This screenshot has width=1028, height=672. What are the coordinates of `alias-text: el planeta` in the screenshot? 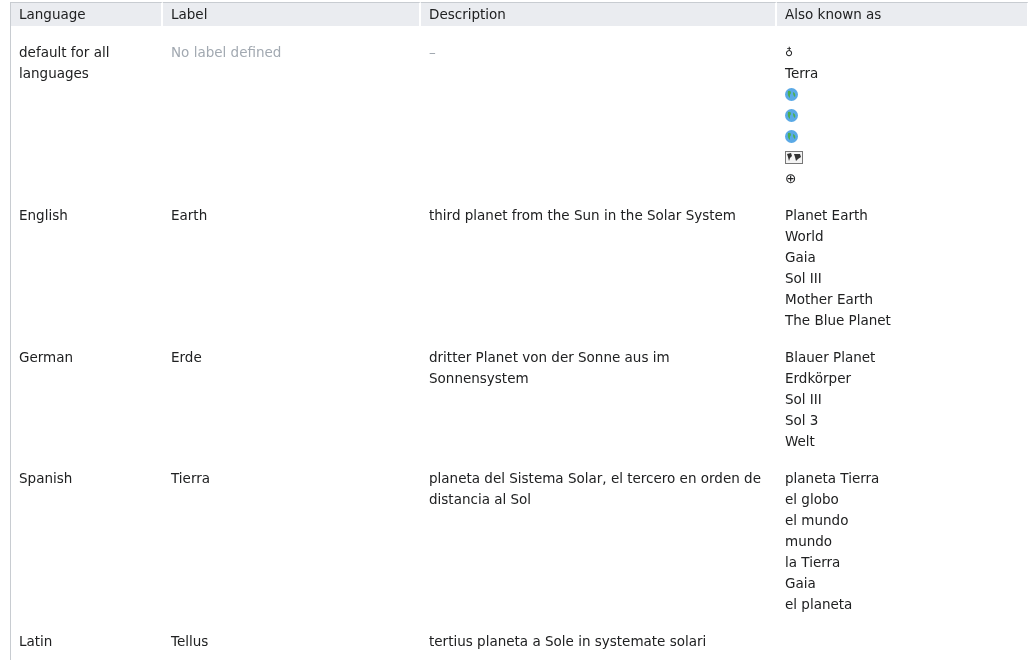 It's located at (819, 604).